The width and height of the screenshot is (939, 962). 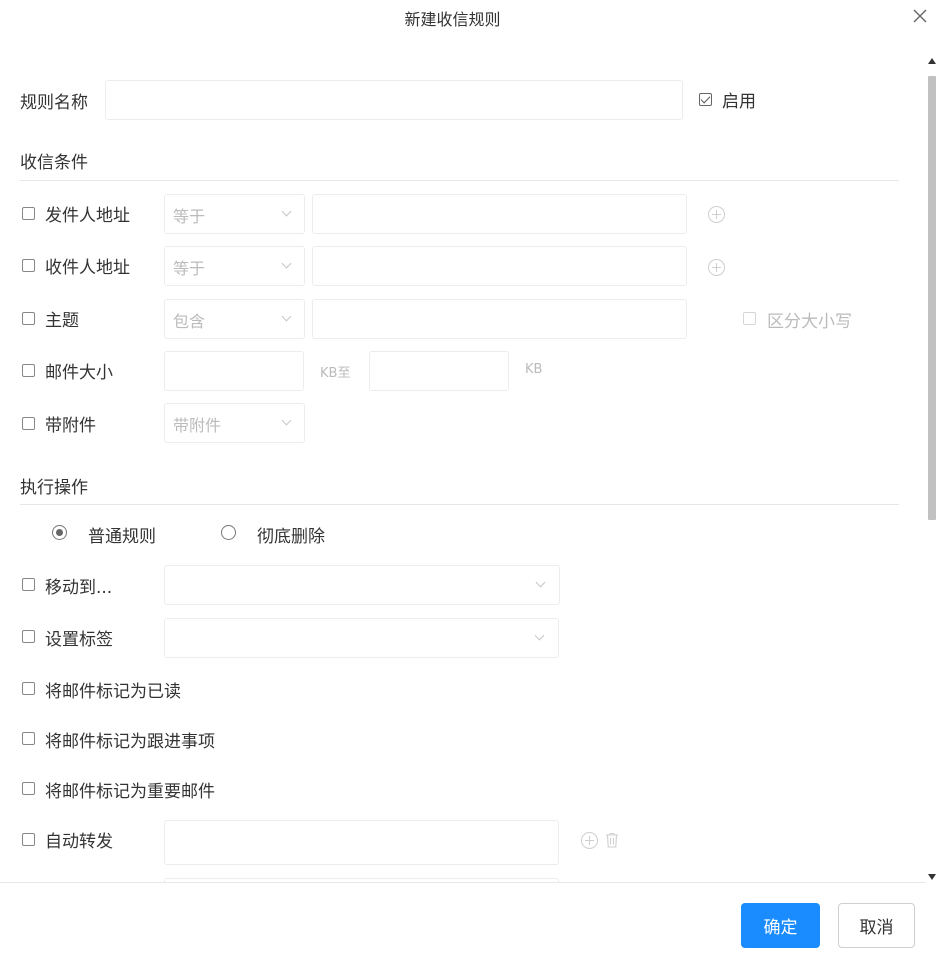 What do you see at coordinates (28, 788) in the screenshot?
I see `mark-important-checkbox` at bounding box center [28, 788].